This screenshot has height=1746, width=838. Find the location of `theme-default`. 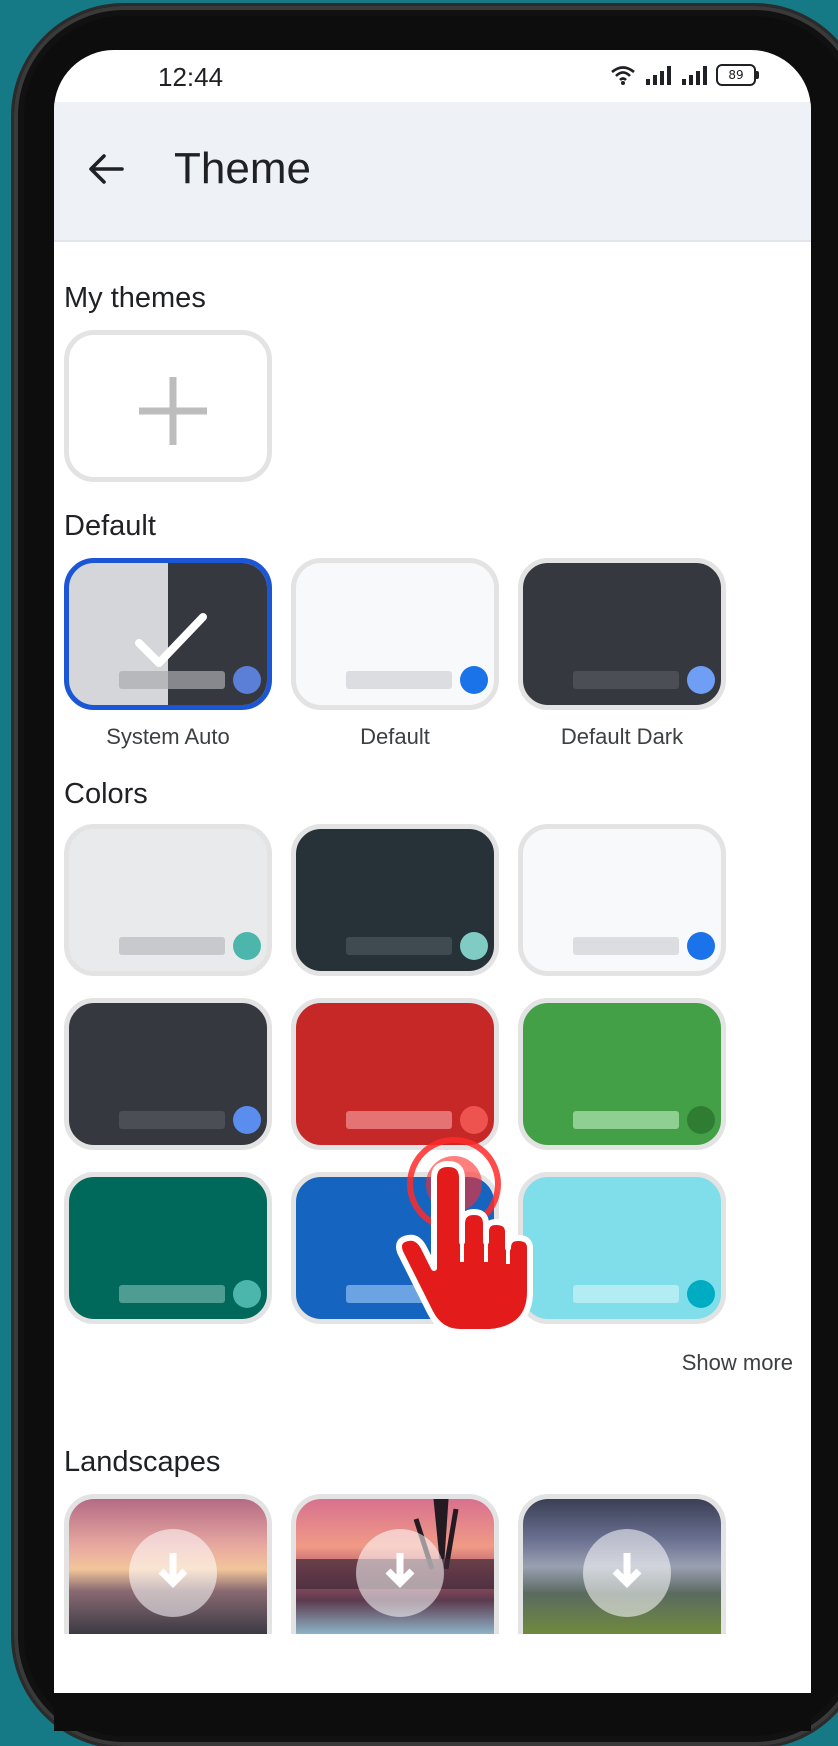

theme-default is located at coordinates (395, 634).